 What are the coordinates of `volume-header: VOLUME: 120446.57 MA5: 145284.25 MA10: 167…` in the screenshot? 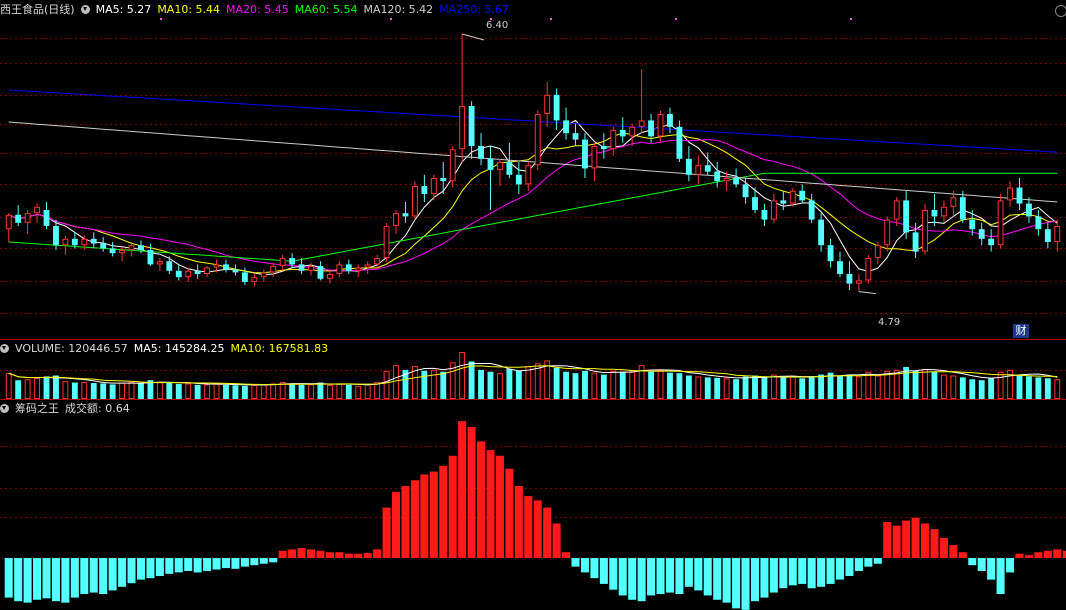 It's located at (167, 349).